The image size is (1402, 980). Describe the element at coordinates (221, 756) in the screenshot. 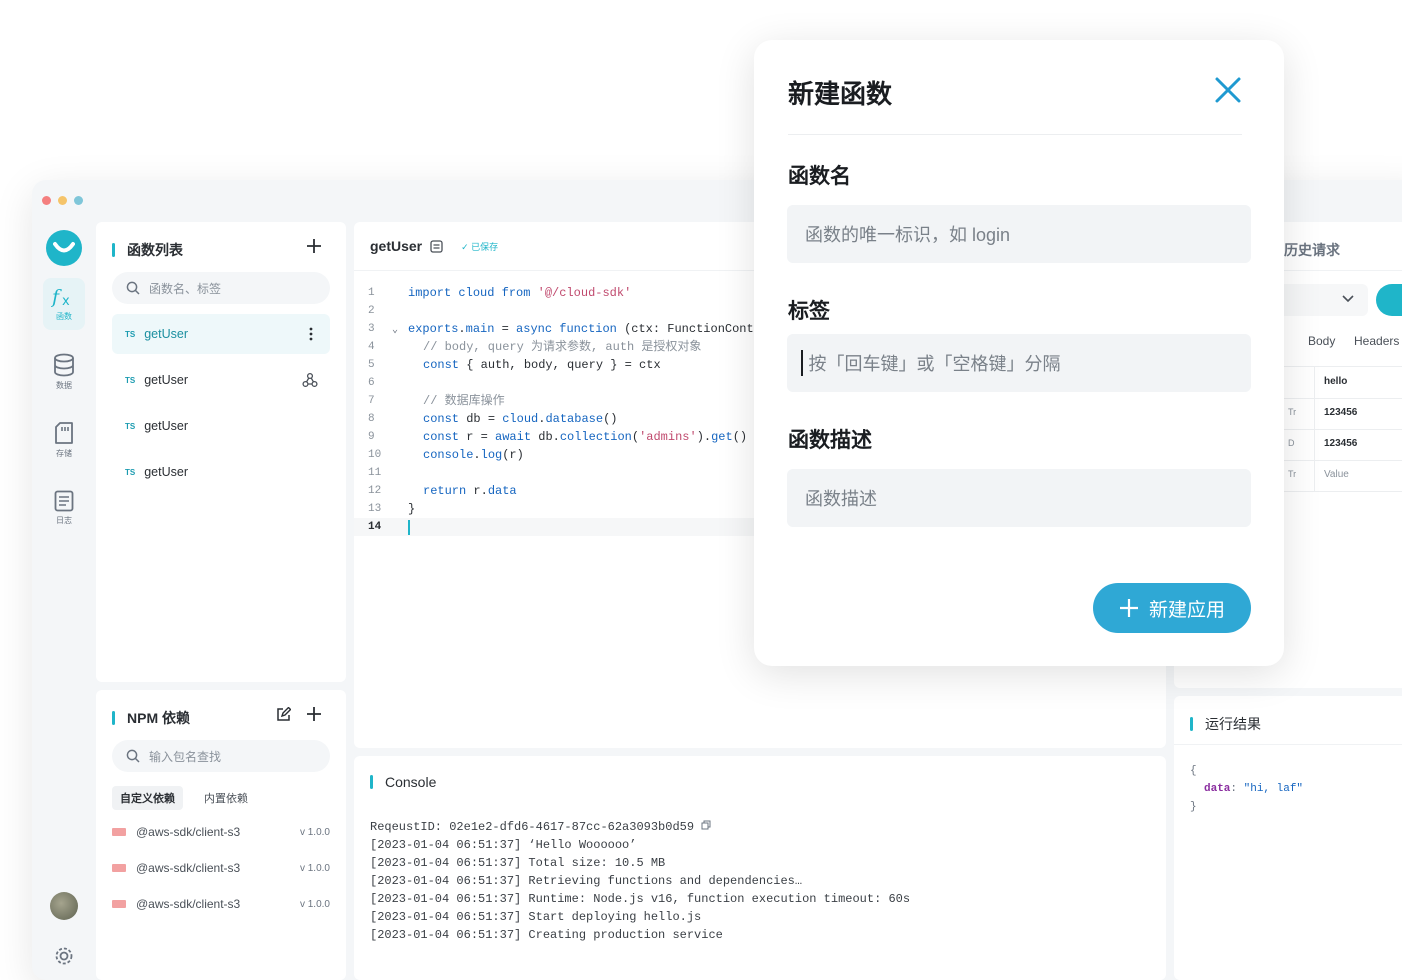

I see `package-search-input: 输入包名查找` at that location.